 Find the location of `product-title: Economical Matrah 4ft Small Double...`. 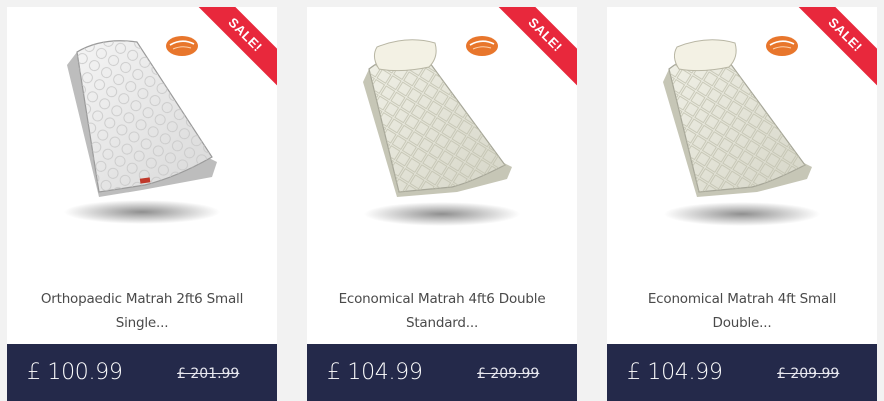

product-title: Economical Matrah 4ft Small Double... is located at coordinates (742, 311).